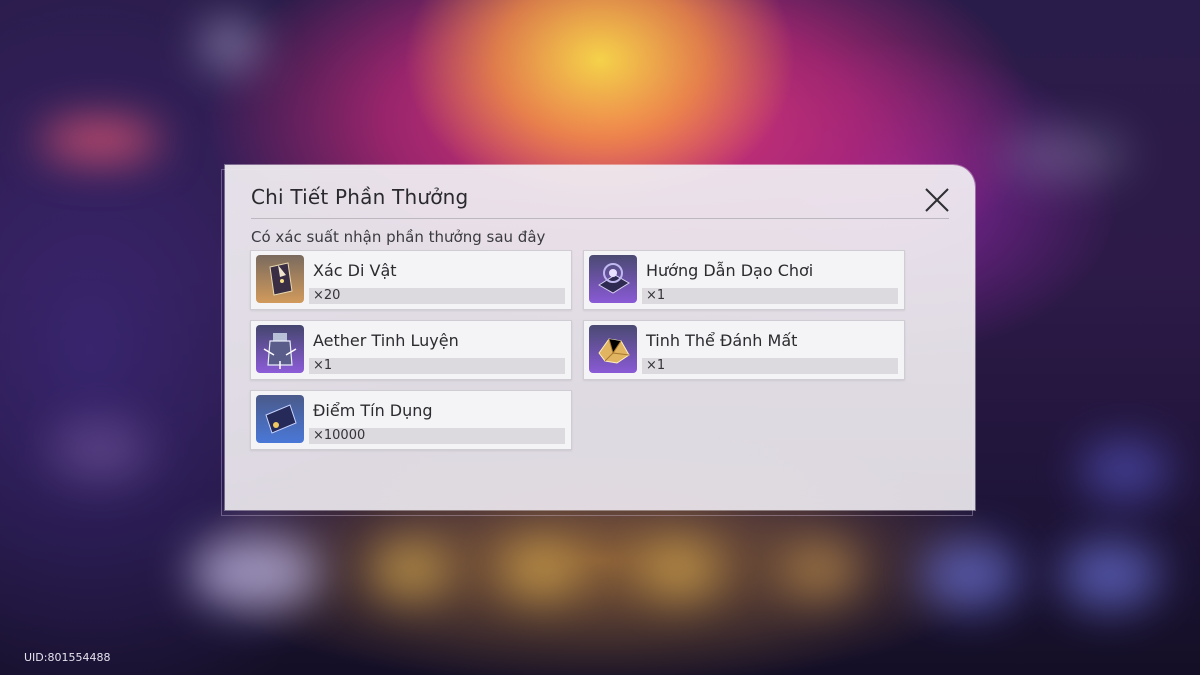 Image resolution: width=1200 pixels, height=675 pixels. What do you see at coordinates (373, 410) in the screenshot?
I see `reward-name: Điểm Tín Dụng` at bounding box center [373, 410].